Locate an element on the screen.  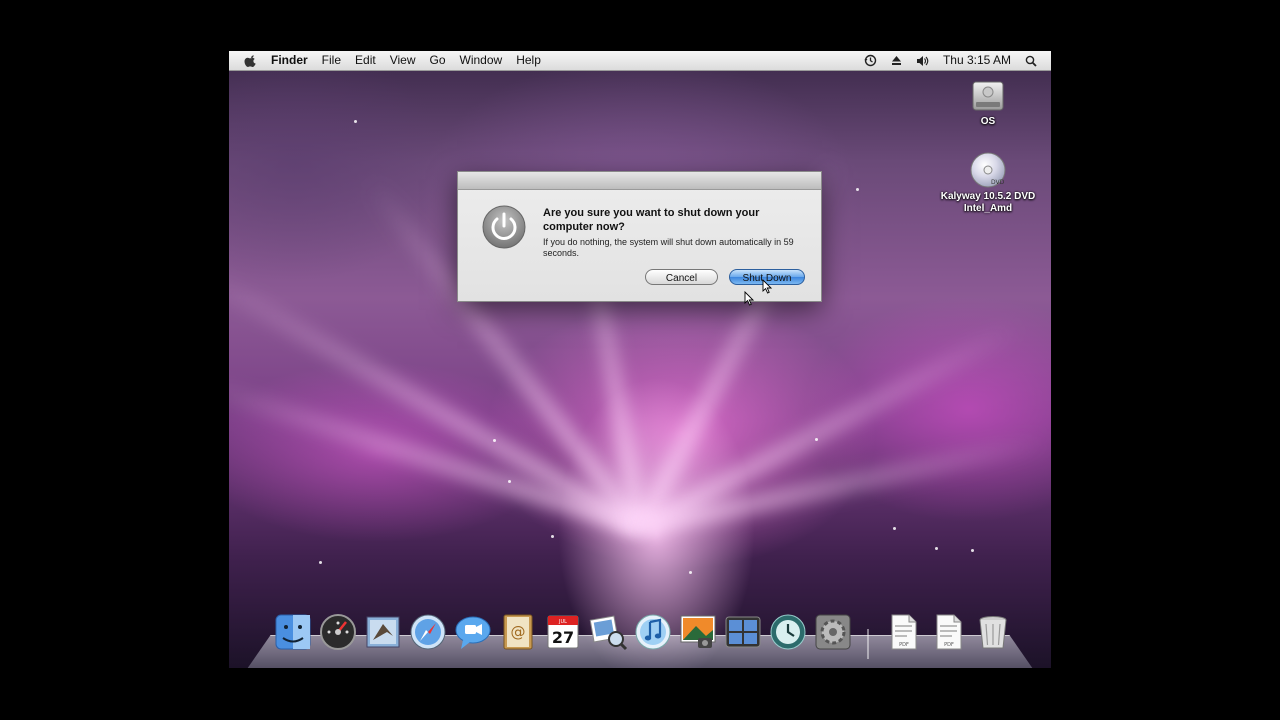
menu-finder: Finder is located at coordinates (289, 60).